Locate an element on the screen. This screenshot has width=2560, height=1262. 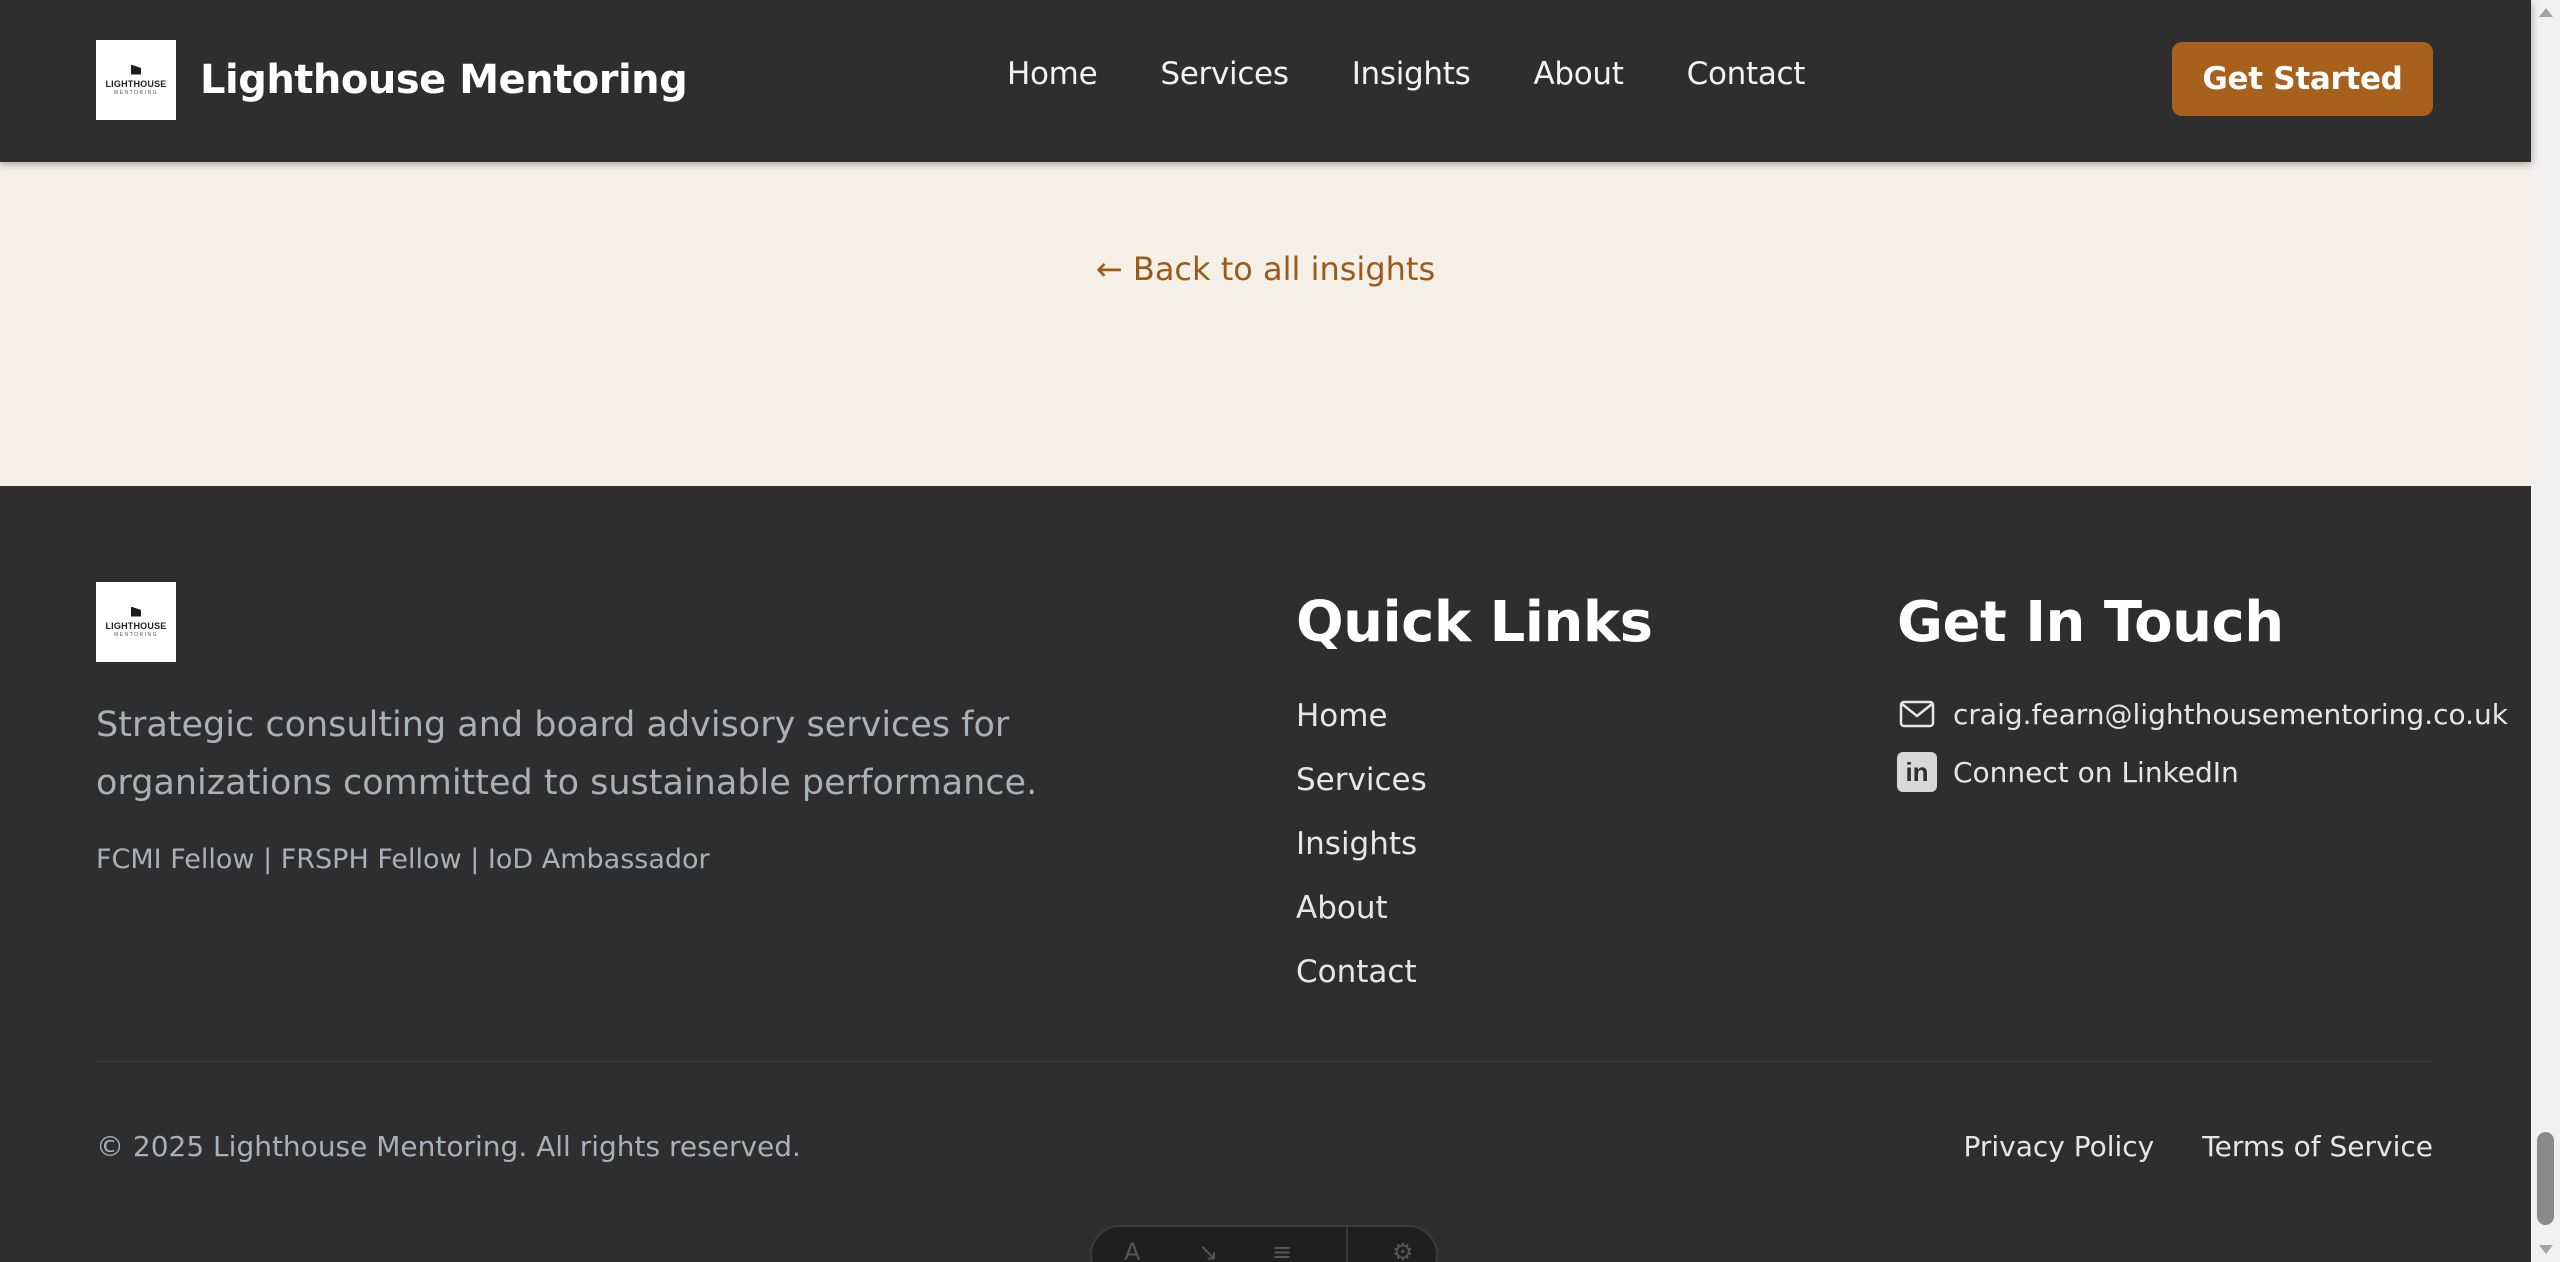
footer-link-services: Services is located at coordinates (1361, 780).